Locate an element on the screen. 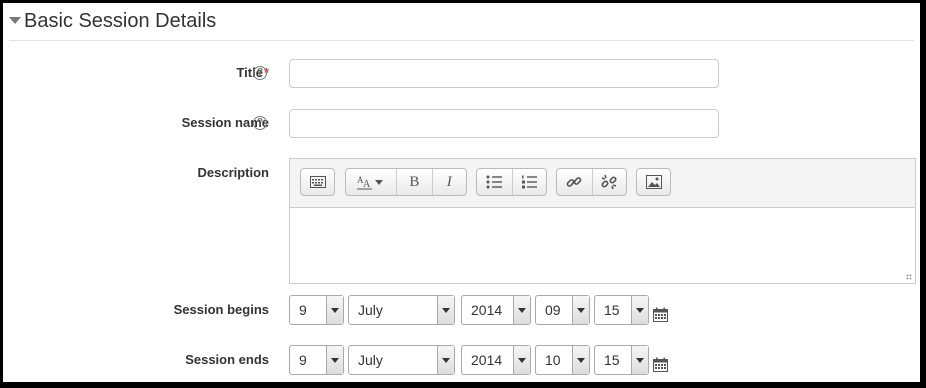 The height and width of the screenshot is (388, 926). ends-year-value: 2014 is located at coordinates (487, 360).